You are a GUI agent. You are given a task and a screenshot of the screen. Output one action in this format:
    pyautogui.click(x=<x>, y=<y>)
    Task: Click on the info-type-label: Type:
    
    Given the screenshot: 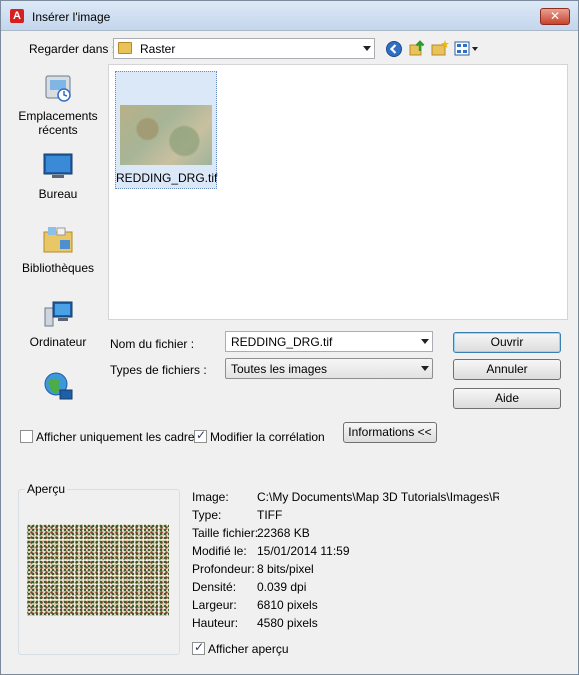 What is the action you would take?
    pyautogui.click(x=207, y=515)
    